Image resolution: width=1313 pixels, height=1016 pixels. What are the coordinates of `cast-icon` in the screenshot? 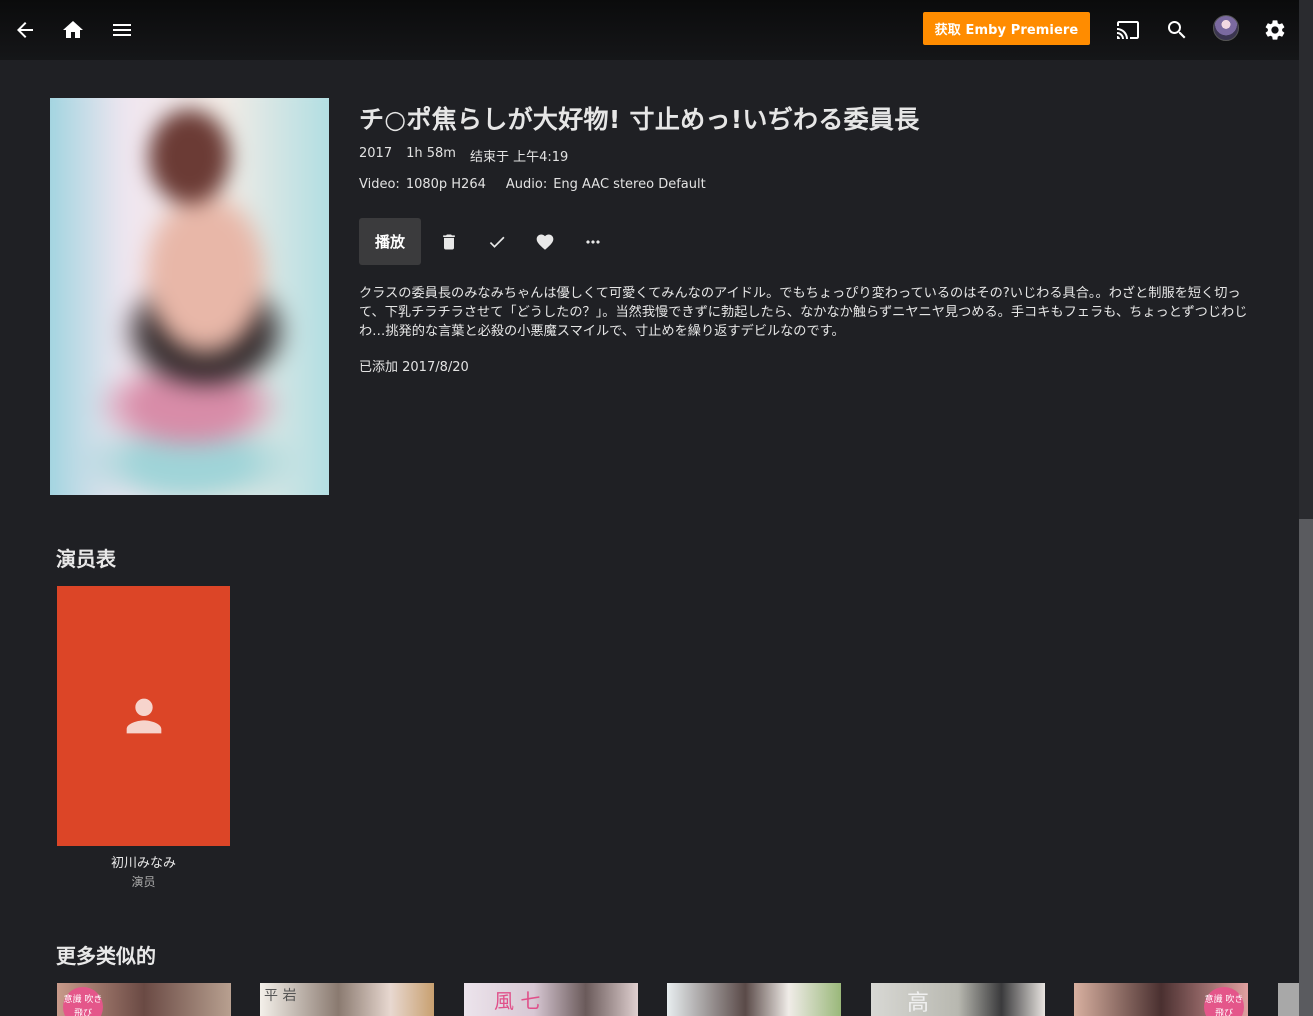 It's located at (1128, 30).